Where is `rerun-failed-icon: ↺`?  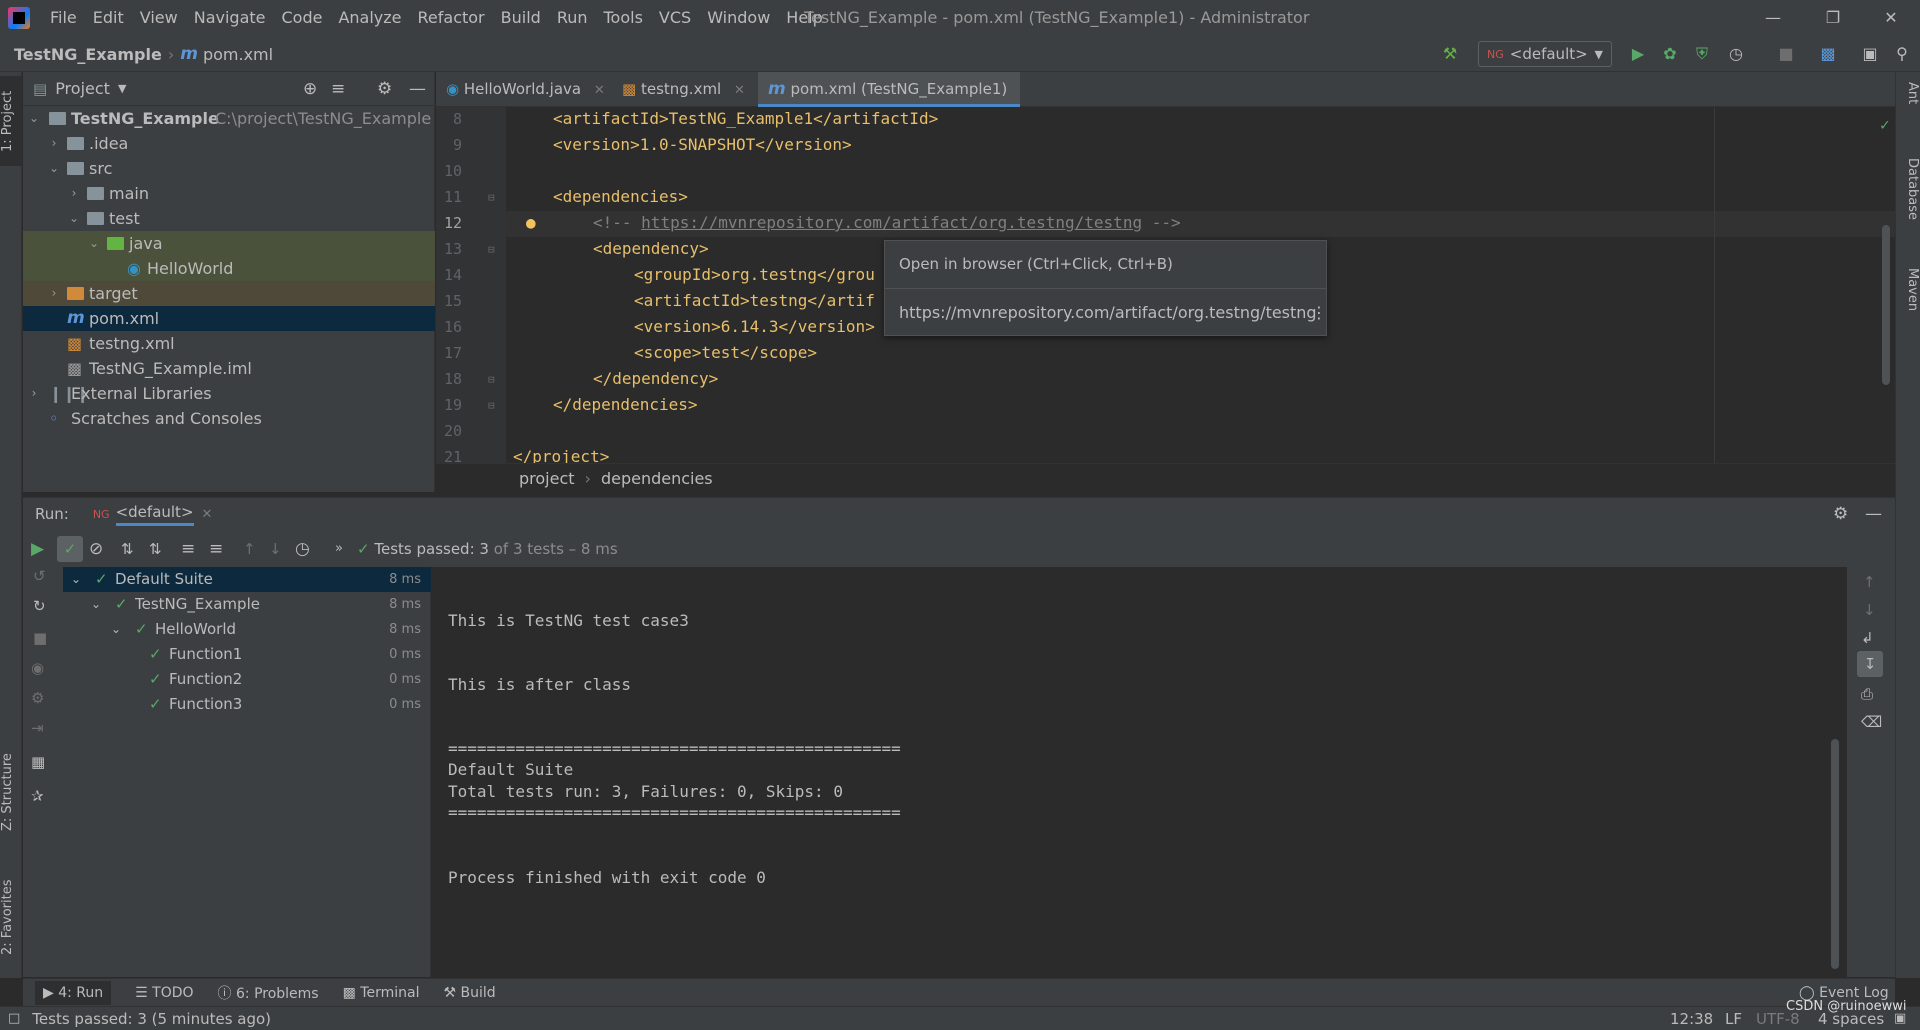 rerun-failed-icon: ↺ is located at coordinates (39, 576).